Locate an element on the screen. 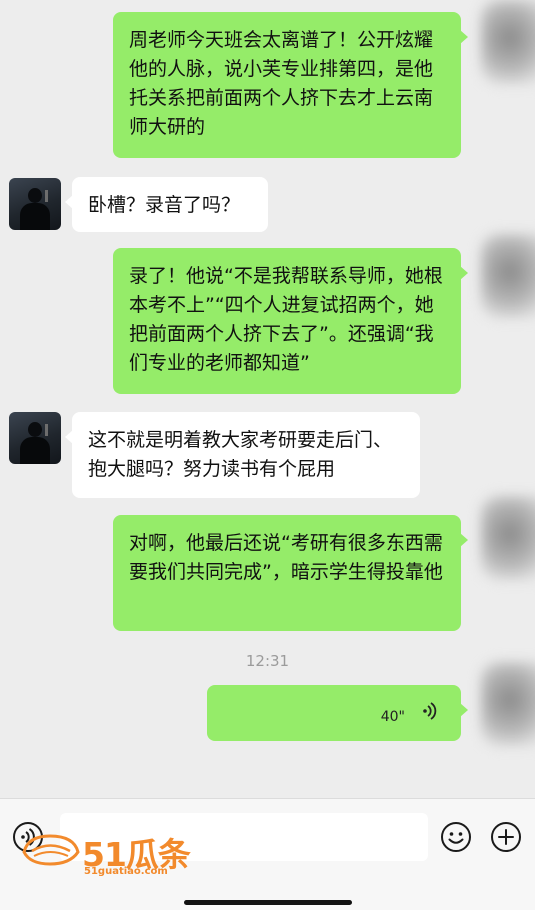 The image size is (535, 910). voice-message-bubble: 40" is located at coordinates (337, 713).